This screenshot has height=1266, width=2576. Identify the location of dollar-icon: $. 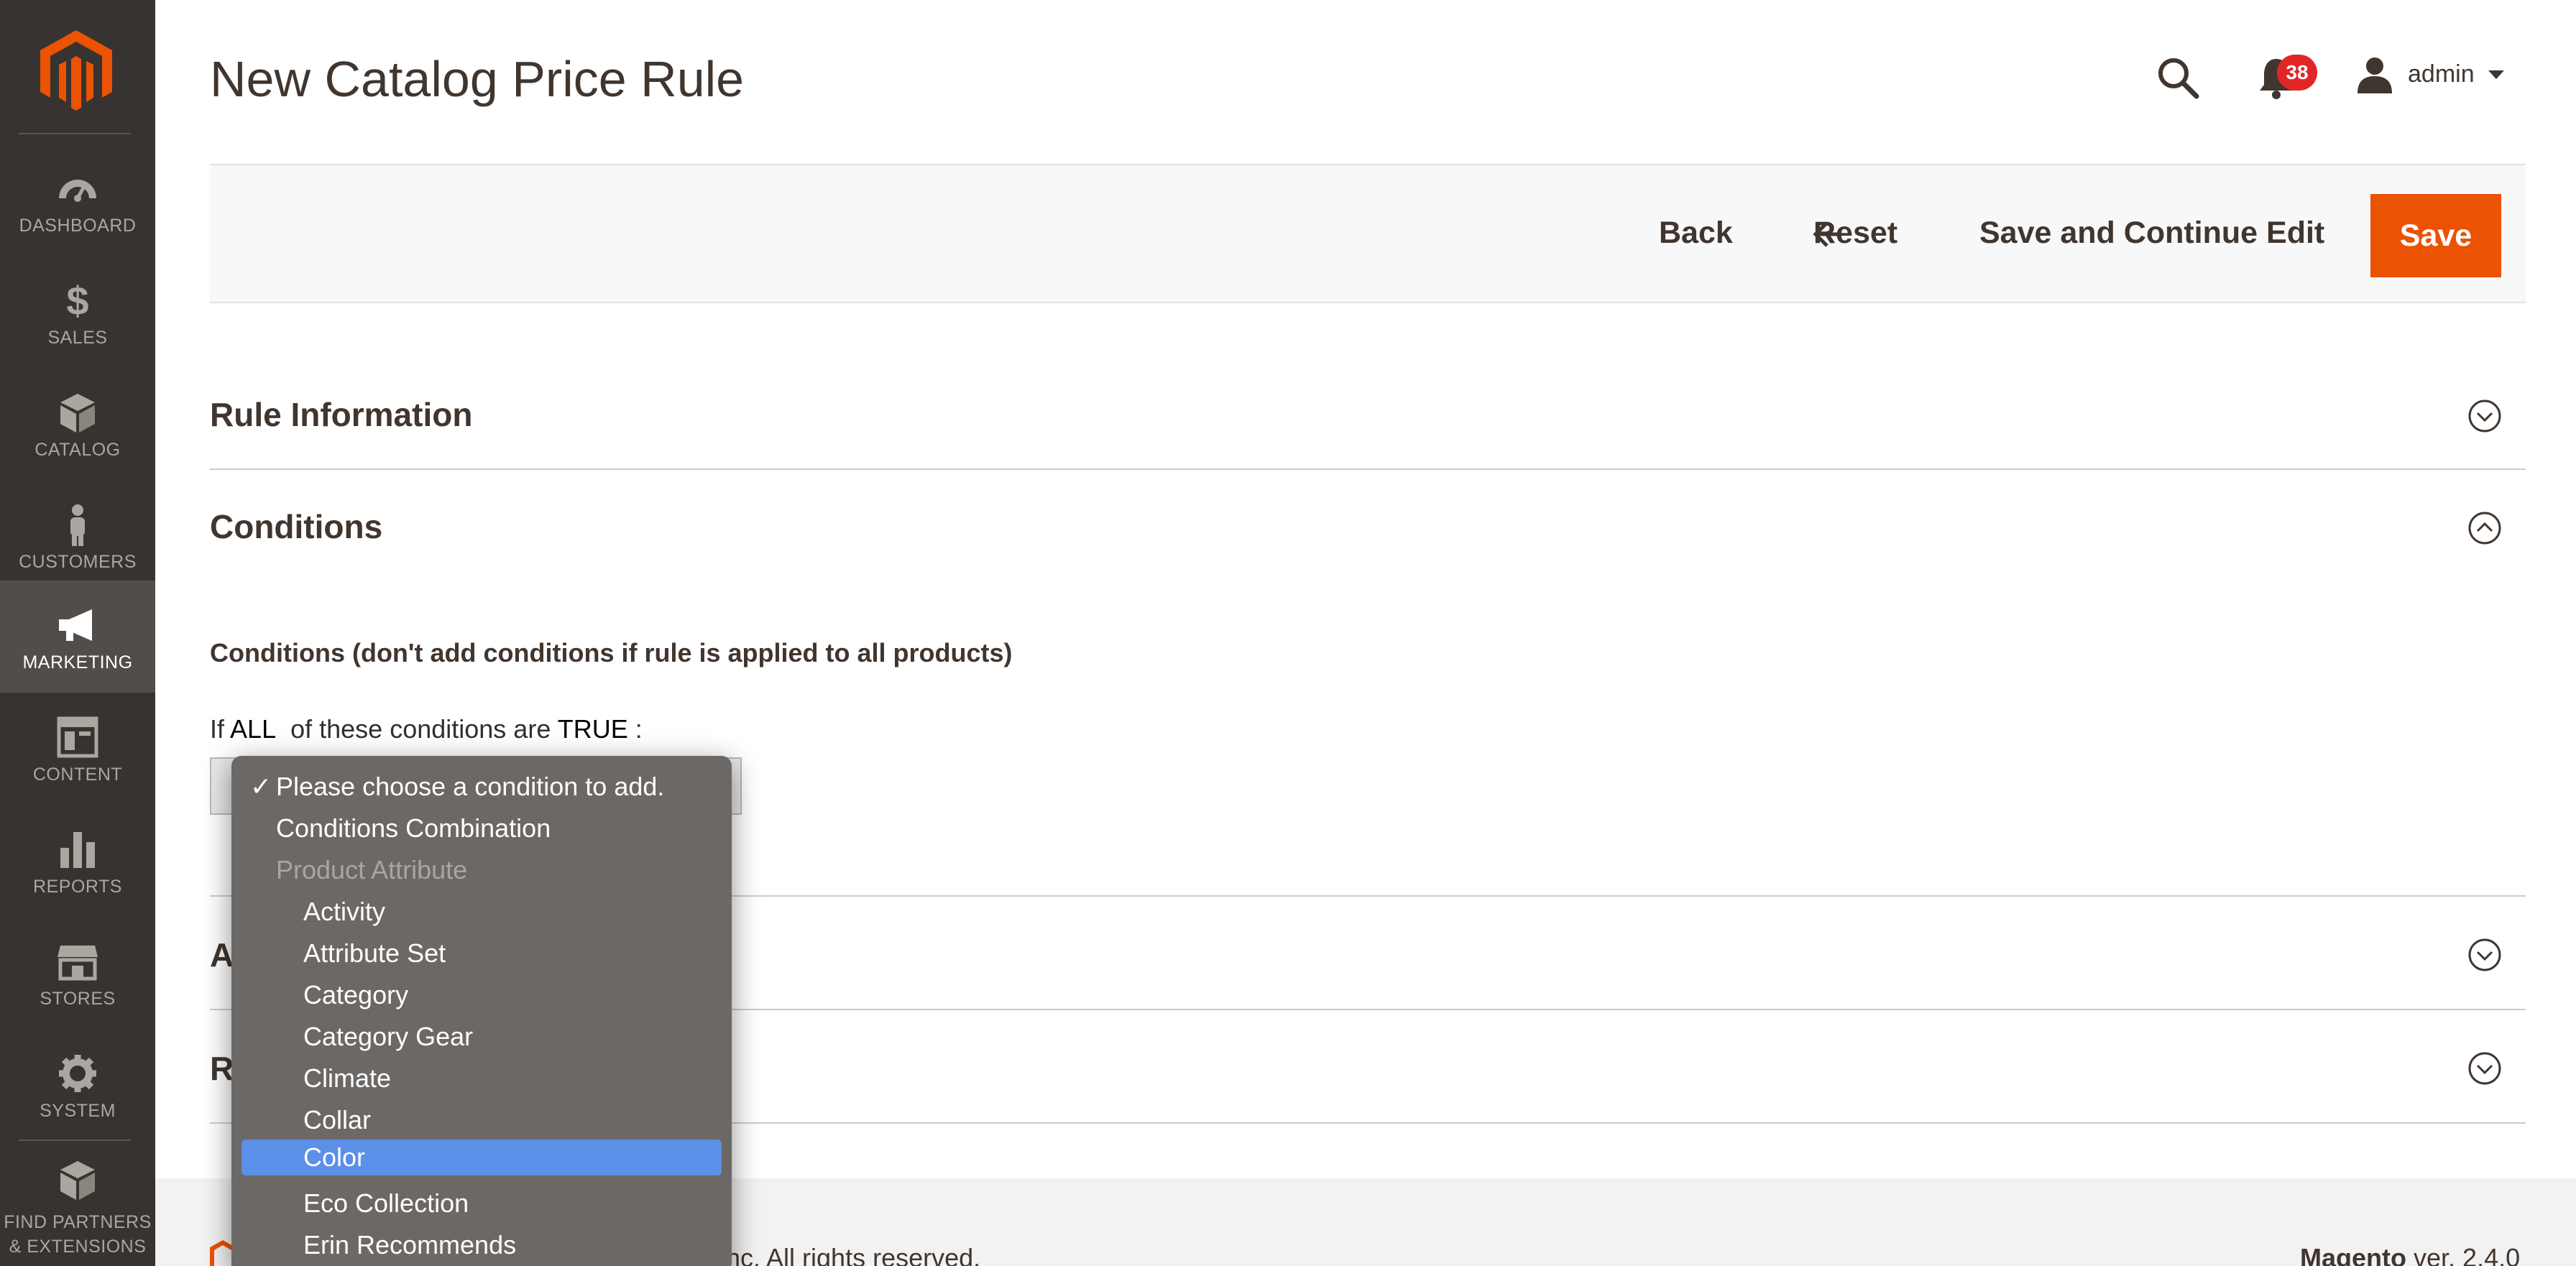
(77, 300).